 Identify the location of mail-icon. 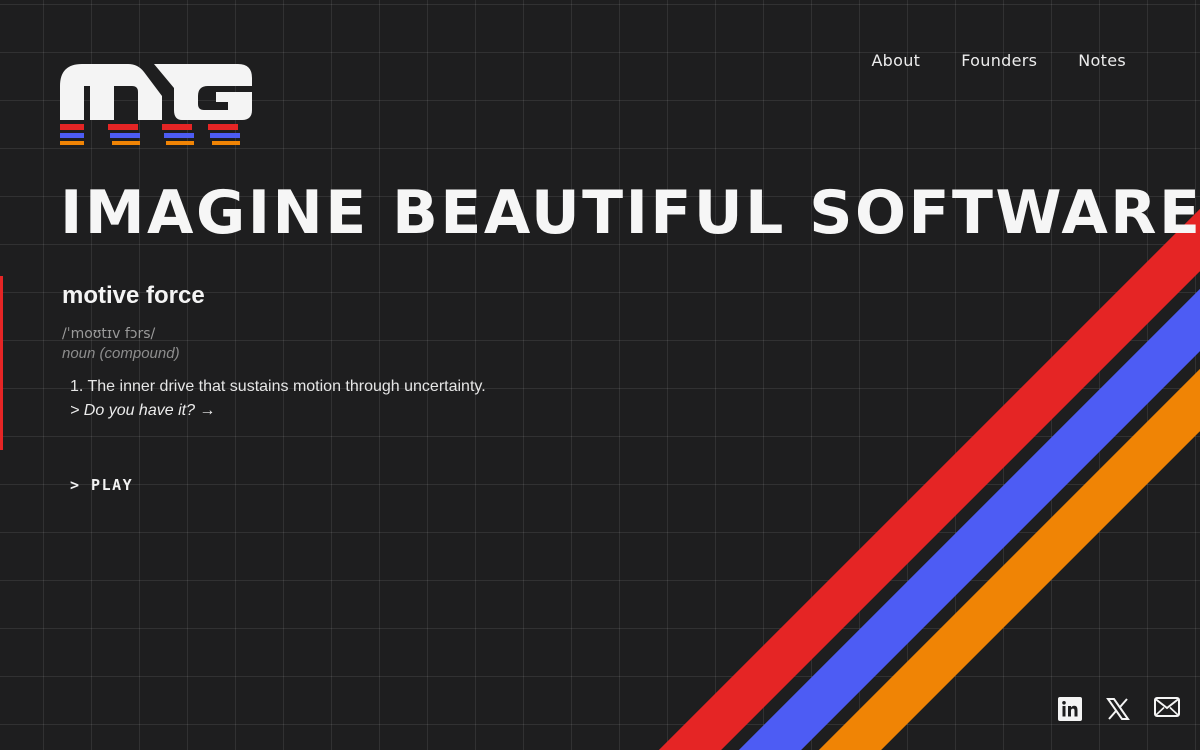
(1167, 707).